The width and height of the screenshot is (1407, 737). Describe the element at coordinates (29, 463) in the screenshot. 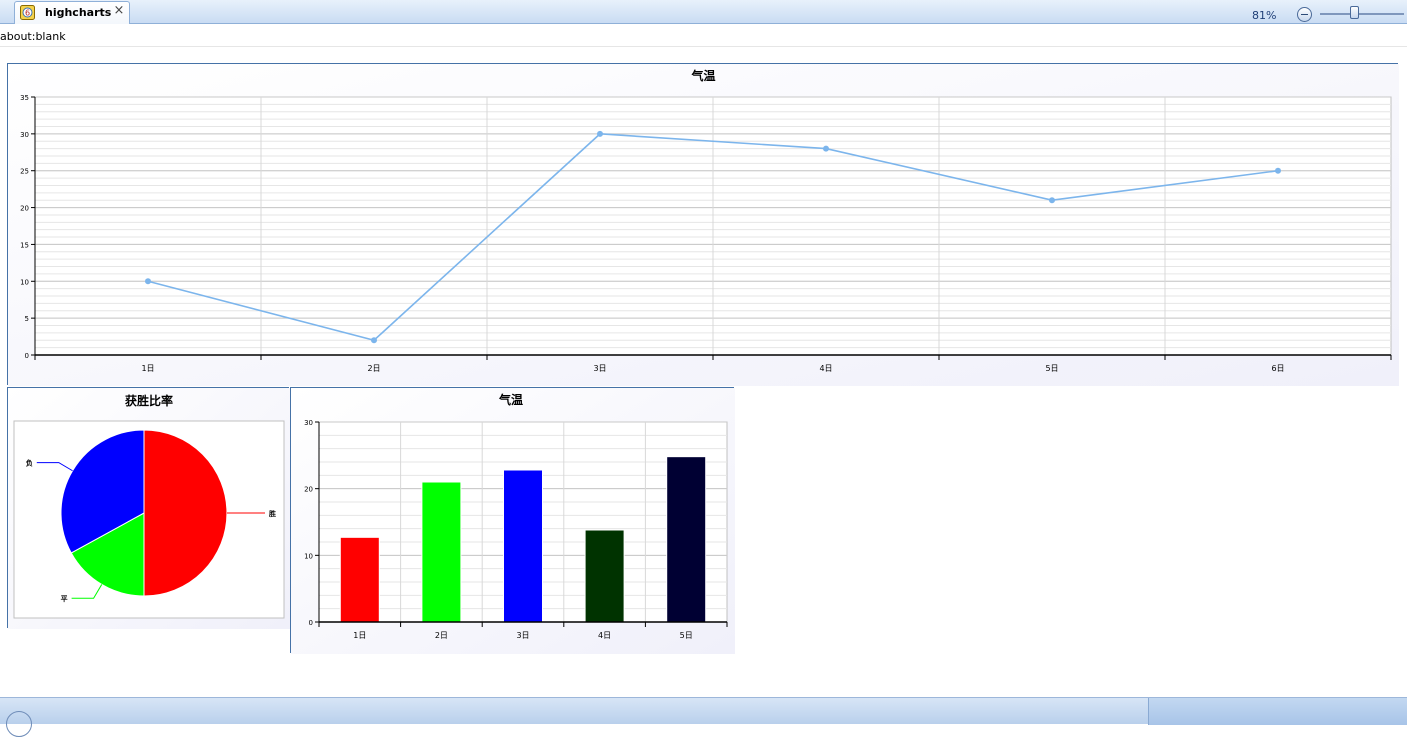

I see `pie-slice-label: 负` at that location.